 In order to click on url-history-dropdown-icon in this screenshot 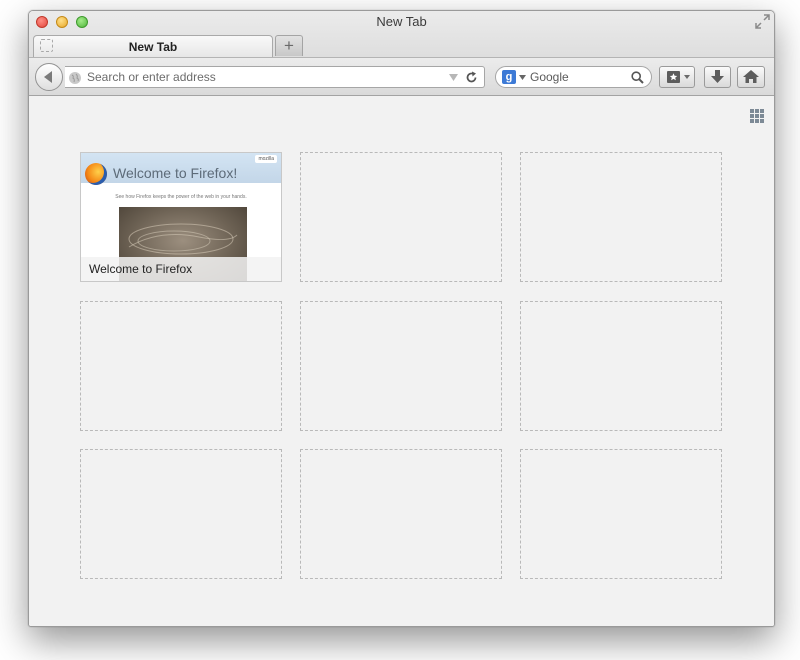, I will do `click(453, 77)`.